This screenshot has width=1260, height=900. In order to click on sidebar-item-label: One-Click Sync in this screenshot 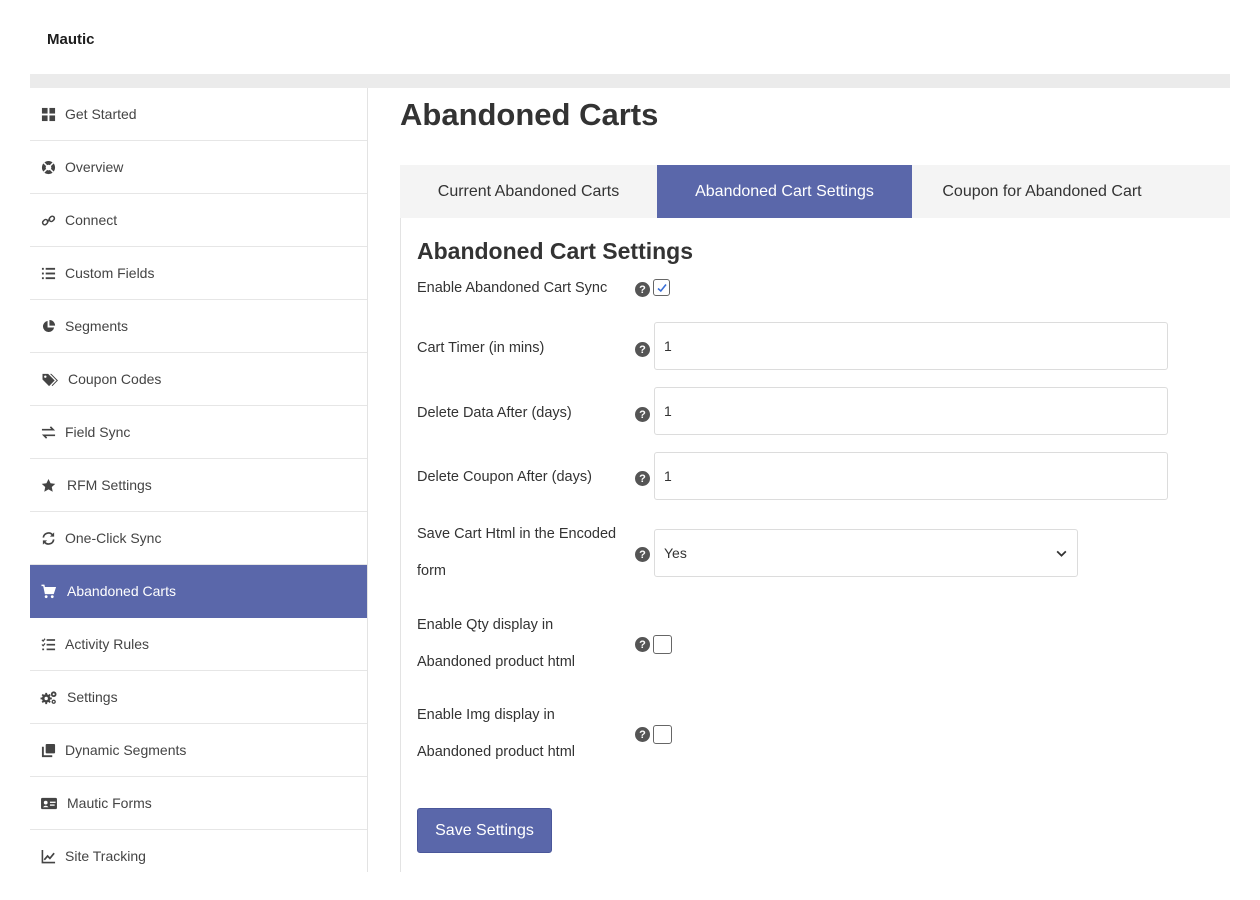, I will do `click(113, 538)`.